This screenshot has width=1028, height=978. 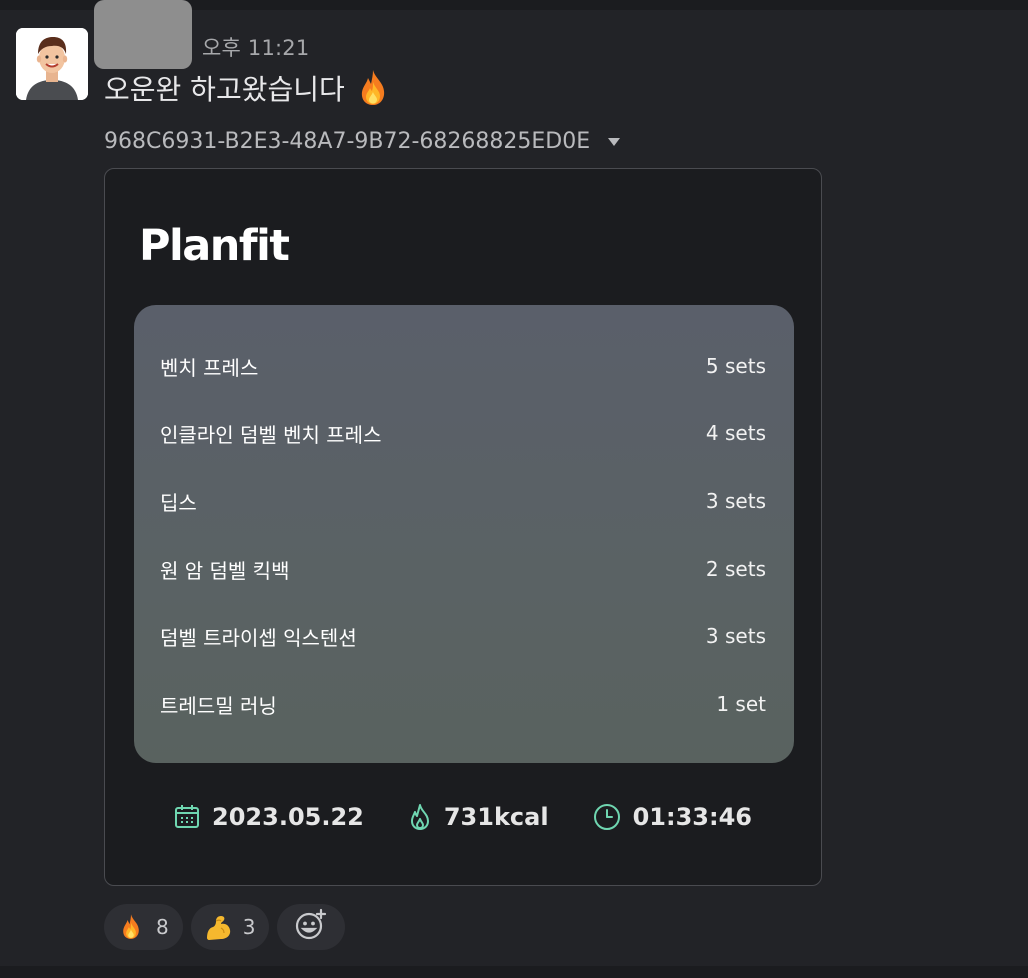 I want to click on exercise-sets: 4 sets, so click(x=735, y=433).